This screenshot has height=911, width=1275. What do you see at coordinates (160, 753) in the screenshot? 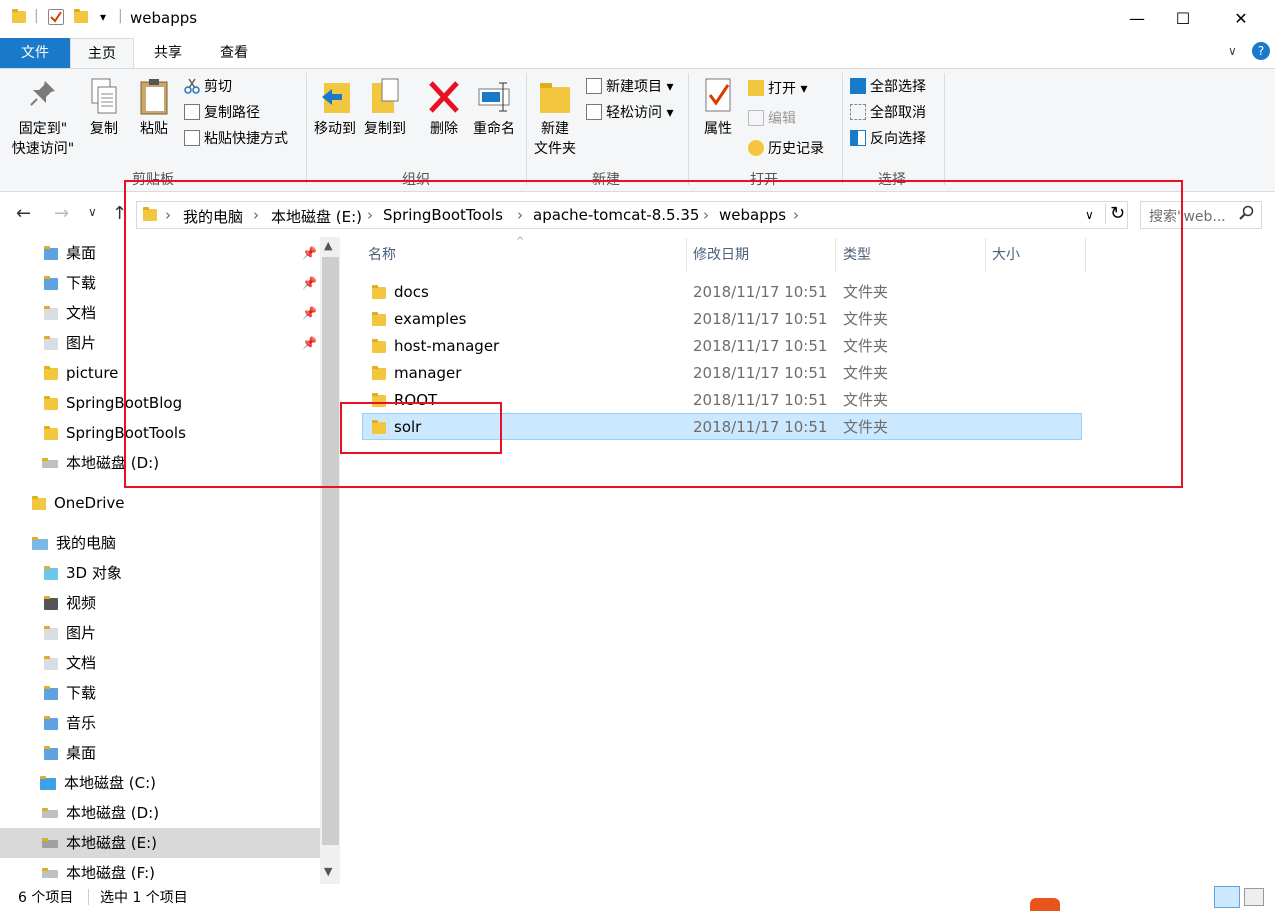
I see `nav-desktop: 桌面` at bounding box center [160, 753].